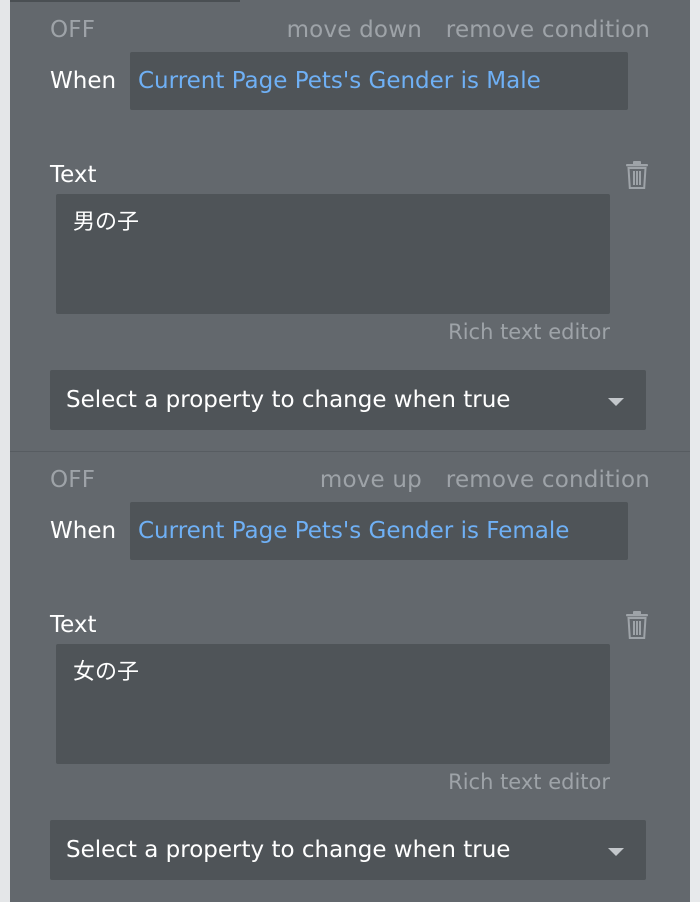 Image resolution: width=700 pixels, height=902 pixels. What do you see at coordinates (333, 704) in the screenshot?
I see `text-value-input: 女の子` at bounding box center [333, 704].